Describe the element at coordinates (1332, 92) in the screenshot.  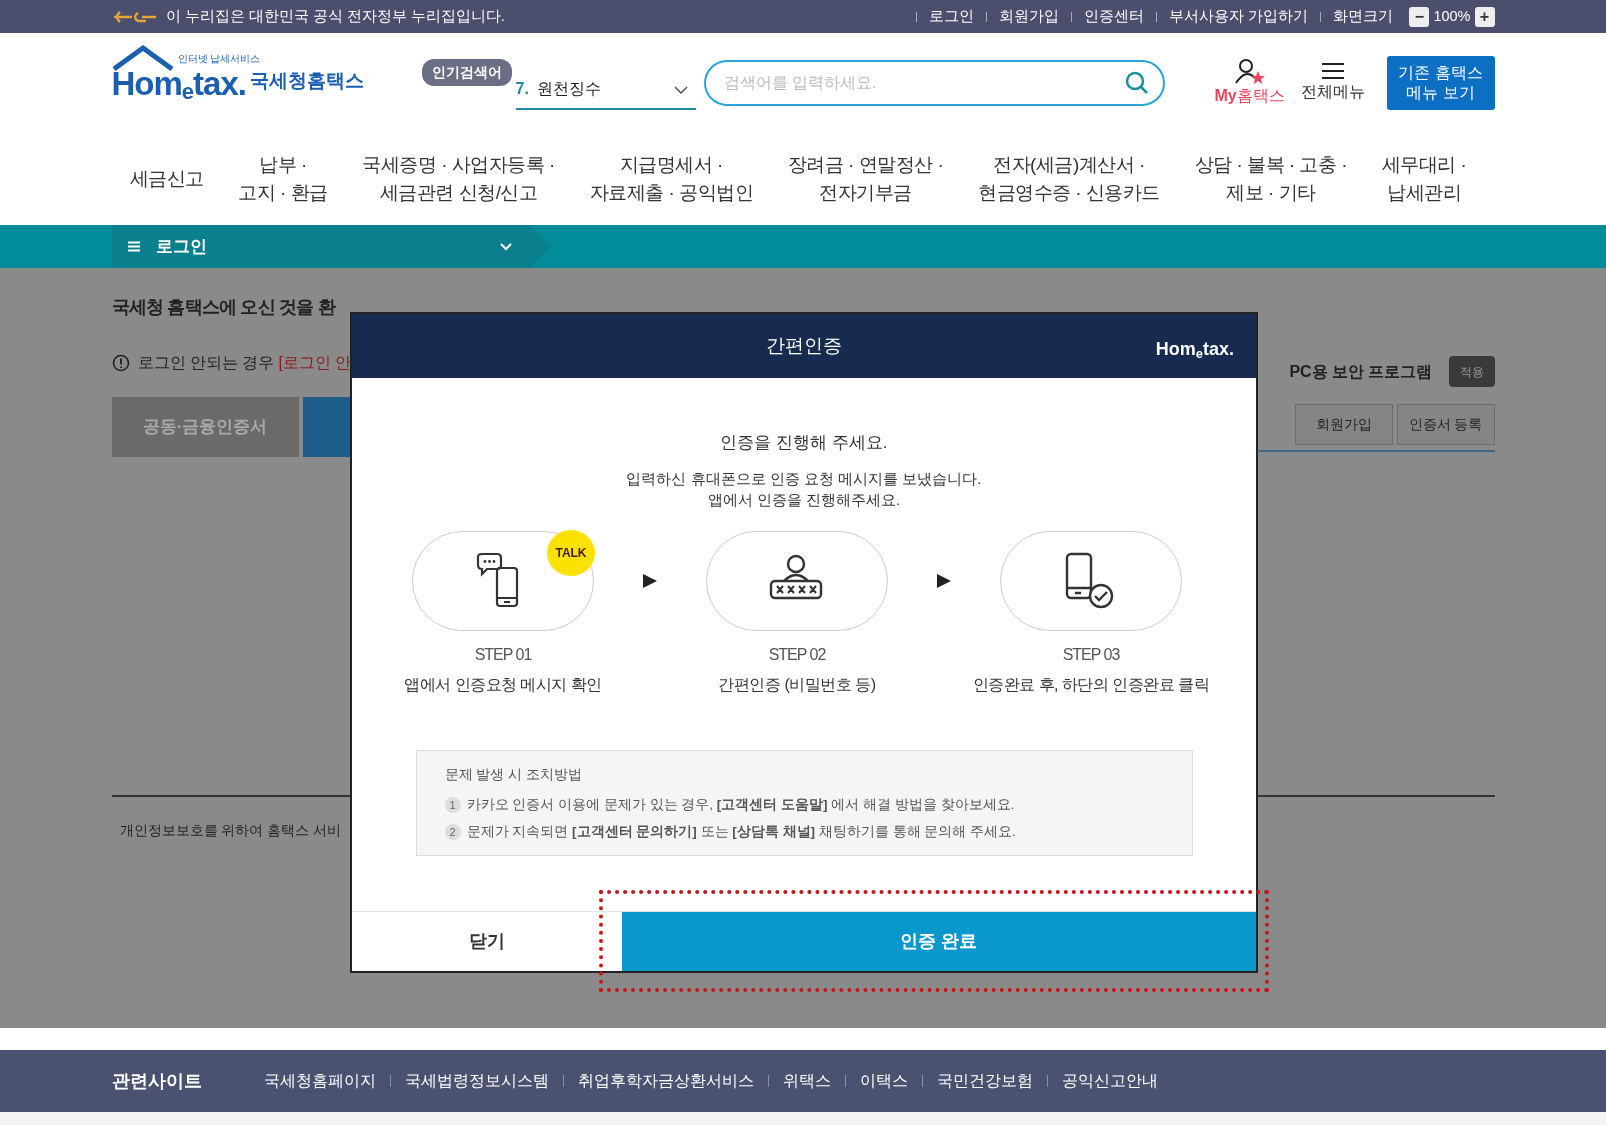
I see `all-menu-link: 전체메뉴` at that location.